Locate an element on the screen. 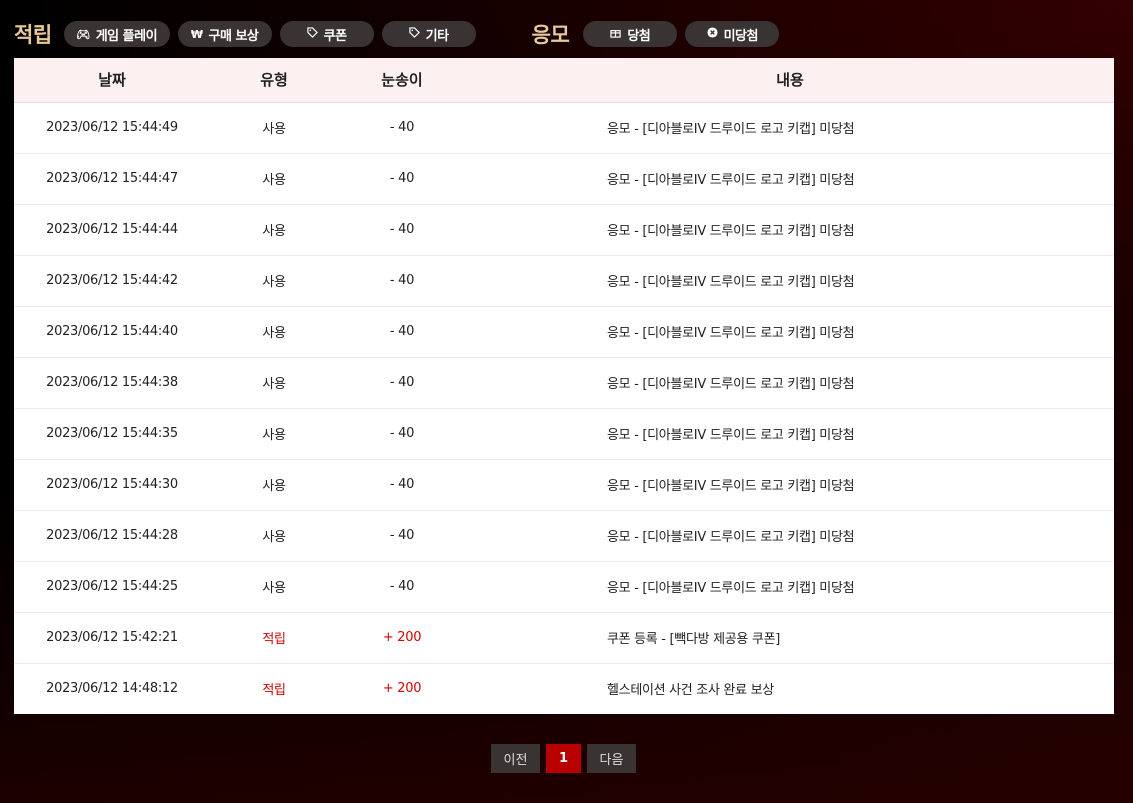  filter-bar: 적립 🎮︎ 게임 플레이 ₩ 구매 보상 쿠폰 기타 응모 당첨 미당첨 is located at coordinates (400, 34).